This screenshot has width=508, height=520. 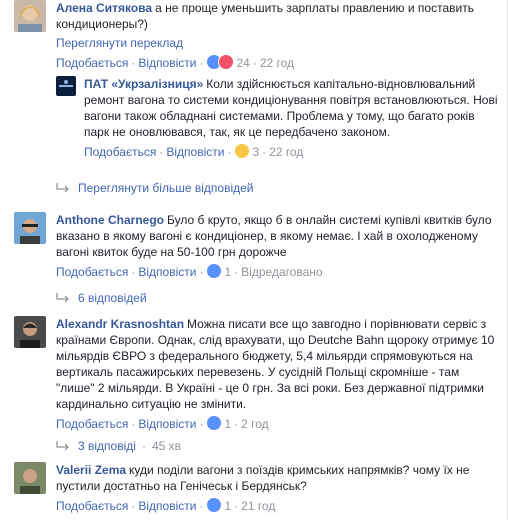 I want to click on timestamp: 21 год, so click(x=258, y=506).